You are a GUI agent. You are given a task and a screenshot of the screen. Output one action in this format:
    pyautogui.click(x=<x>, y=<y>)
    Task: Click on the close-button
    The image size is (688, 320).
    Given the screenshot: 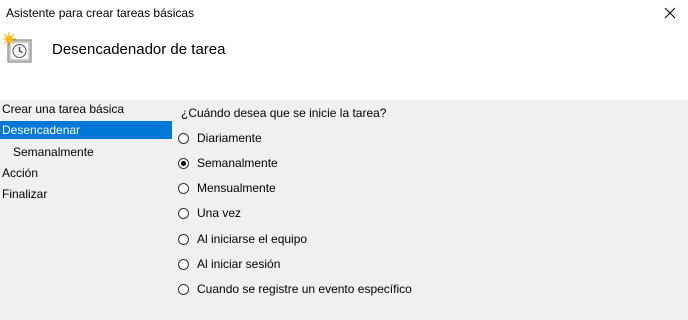 What is the action you would take?
    pyautogui.click(x=670, y=14)
    